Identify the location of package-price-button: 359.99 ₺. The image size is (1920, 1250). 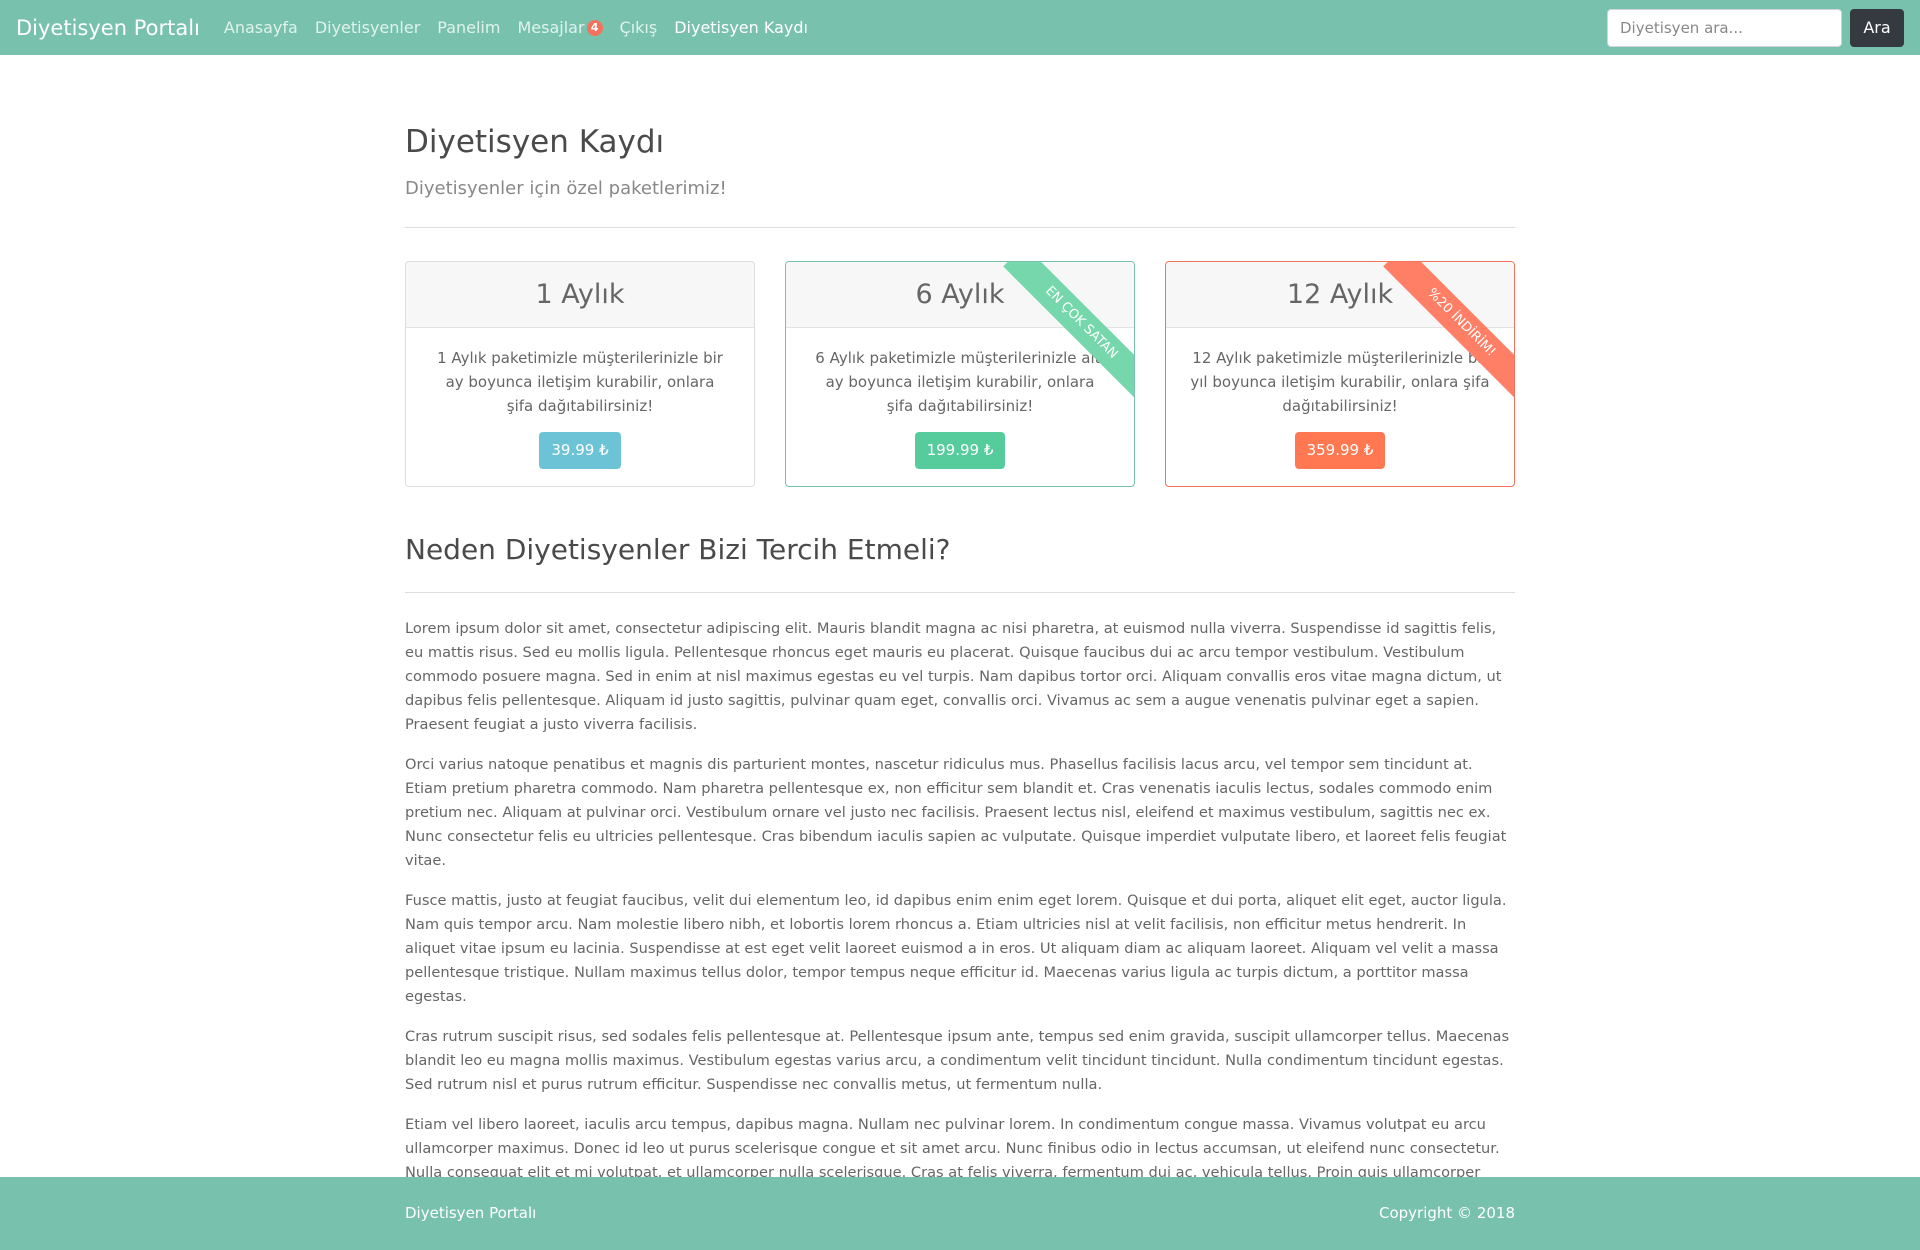
(1340, 450).